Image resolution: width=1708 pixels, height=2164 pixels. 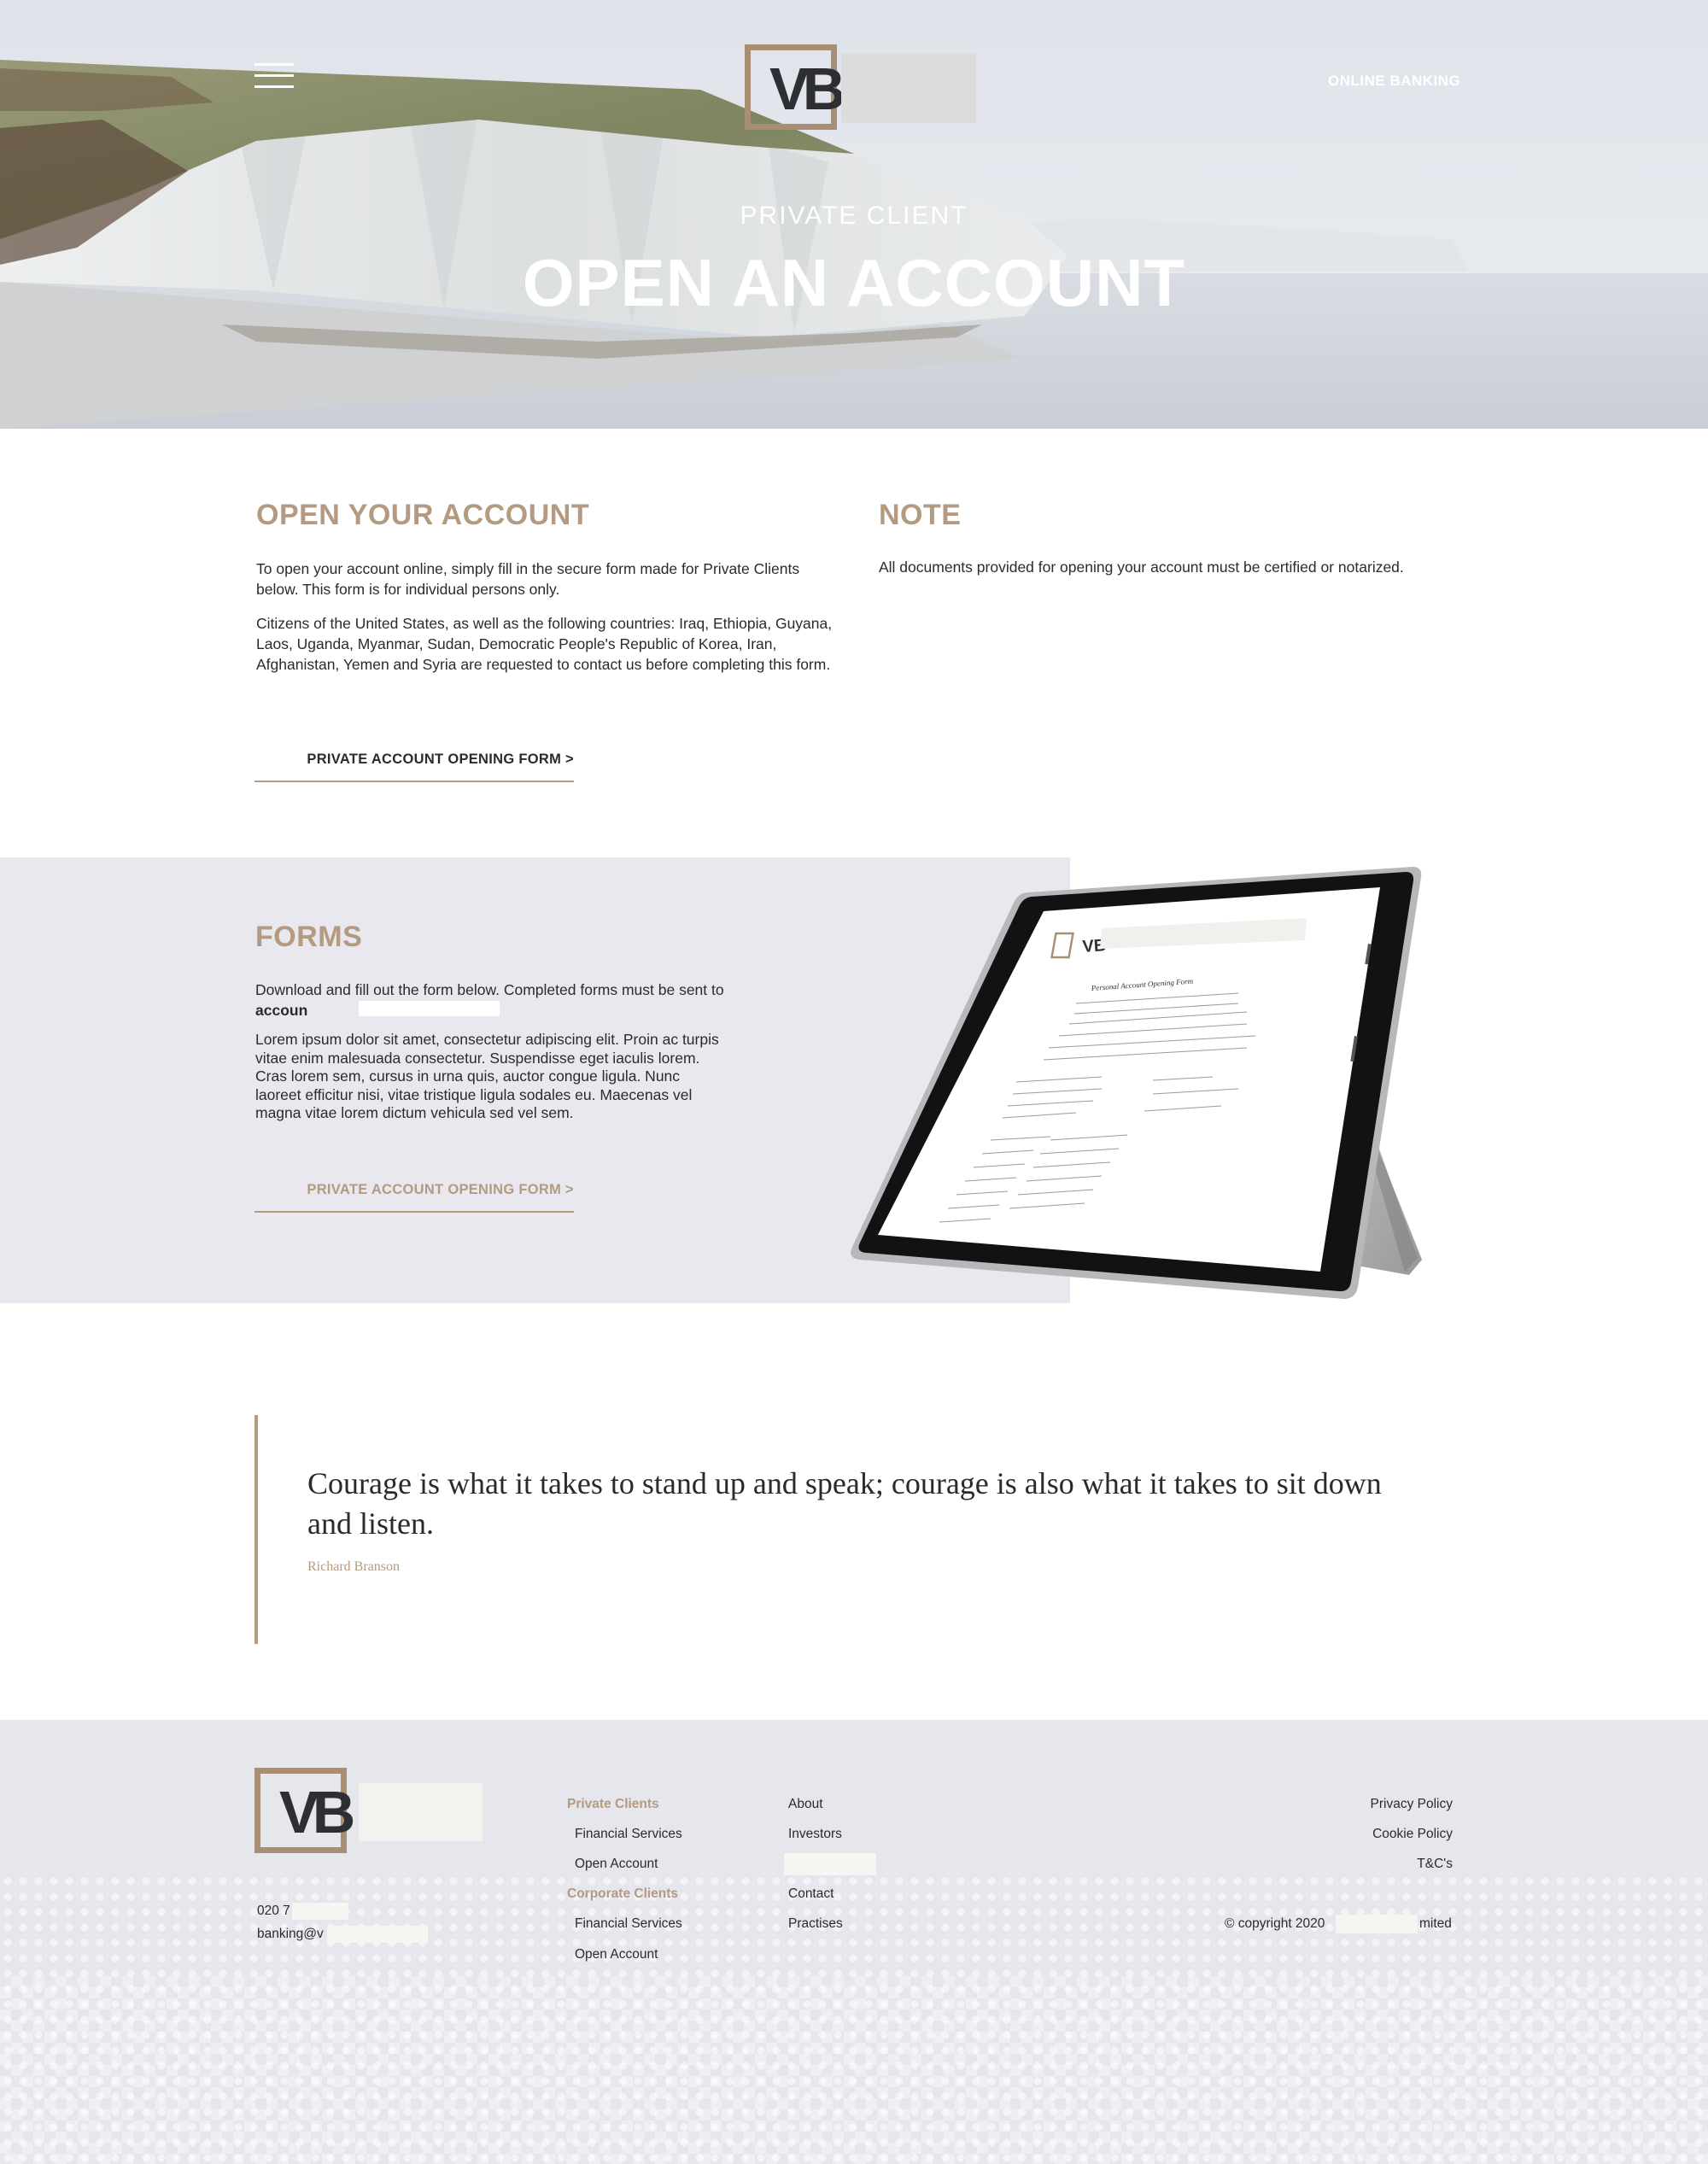 What do you see at coordinates (421, 1812) in the screenshot?
I see `footer-wordmark-redacted` at bounding box center [421, 1812].